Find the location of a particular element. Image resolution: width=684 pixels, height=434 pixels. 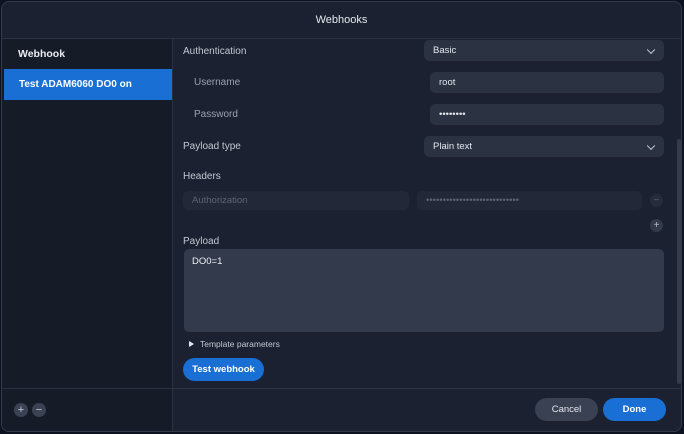

dialog-footer: Cancel Done is located at coordinates (427, 409).